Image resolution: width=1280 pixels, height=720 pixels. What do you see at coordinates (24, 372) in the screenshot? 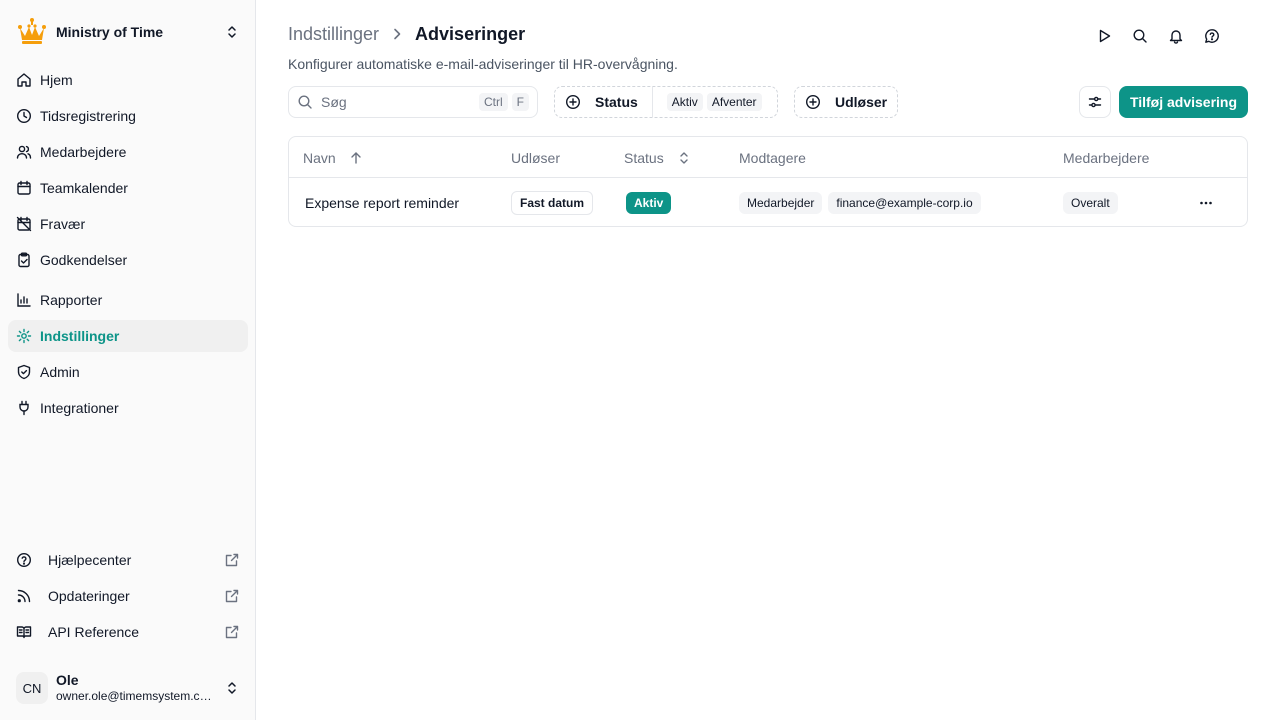
I see `shield-icon` at bounding box center [24, 372].